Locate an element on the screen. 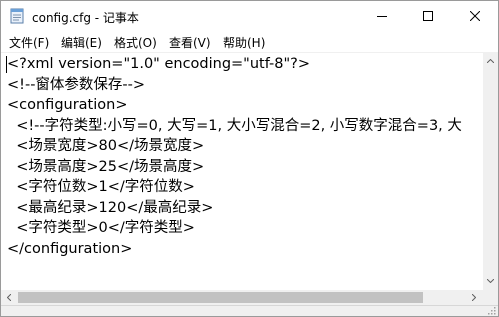 The image size is (499, 317). notepad-icon is located at coordinates (17, 16).